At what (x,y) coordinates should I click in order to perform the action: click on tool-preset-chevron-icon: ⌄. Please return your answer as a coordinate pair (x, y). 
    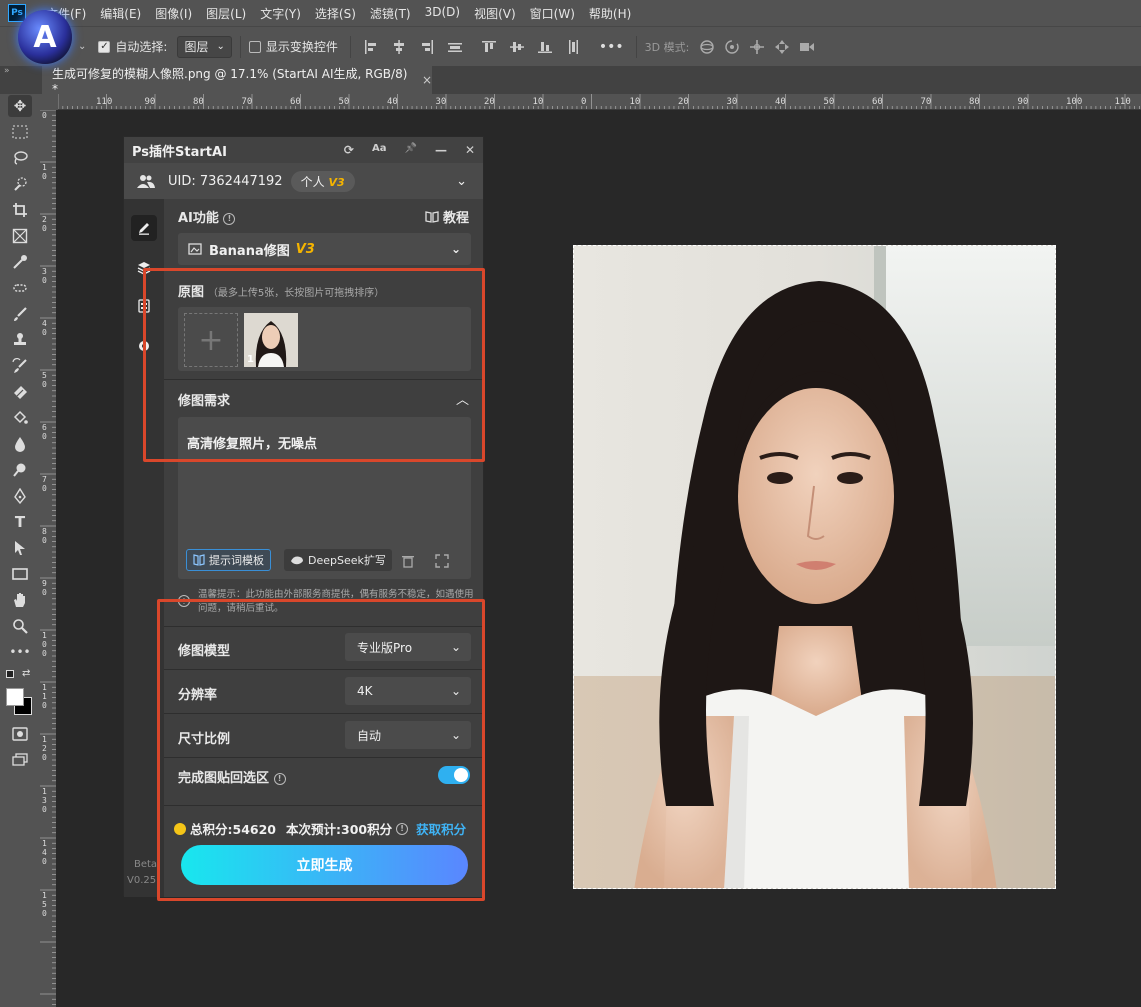
    Looking at the image, I should click on (82, 46).